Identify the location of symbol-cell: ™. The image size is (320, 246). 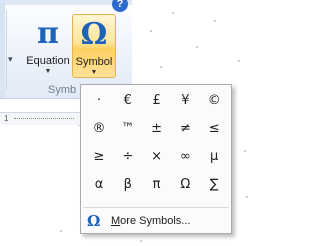
(128, 128).